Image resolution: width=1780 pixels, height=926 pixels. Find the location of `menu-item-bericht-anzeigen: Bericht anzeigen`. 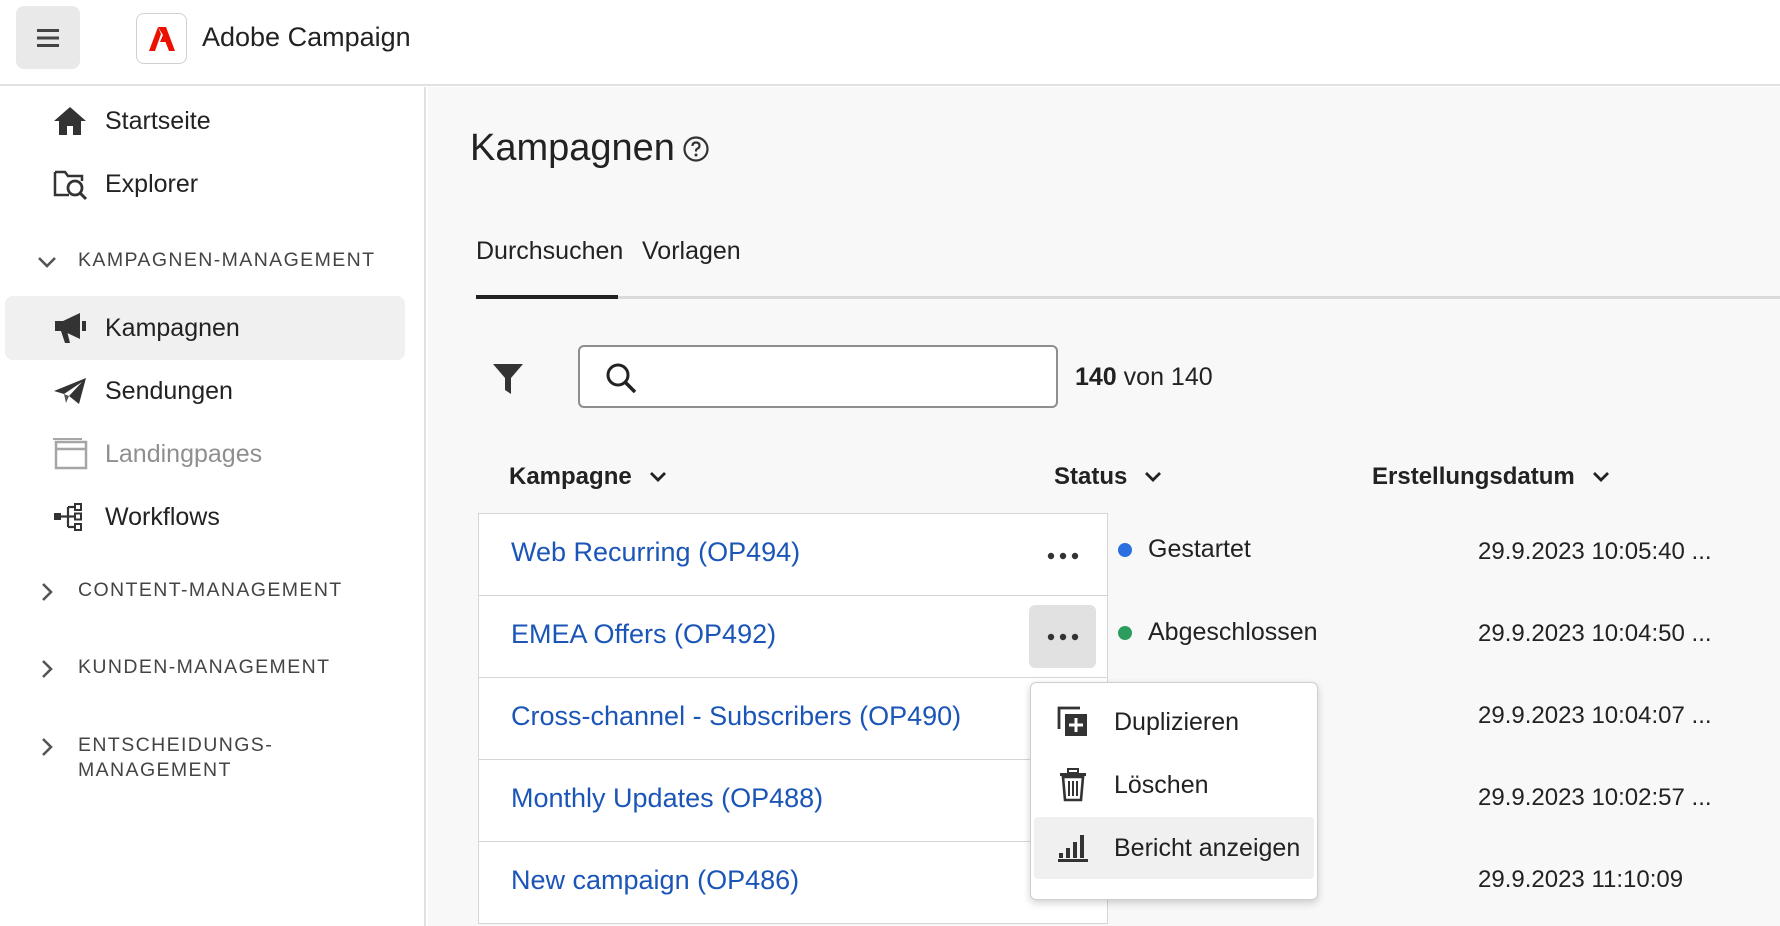

menu-item-bericht-anzeigen: Bericht anzeigen is located at coordinates (1174, 848).